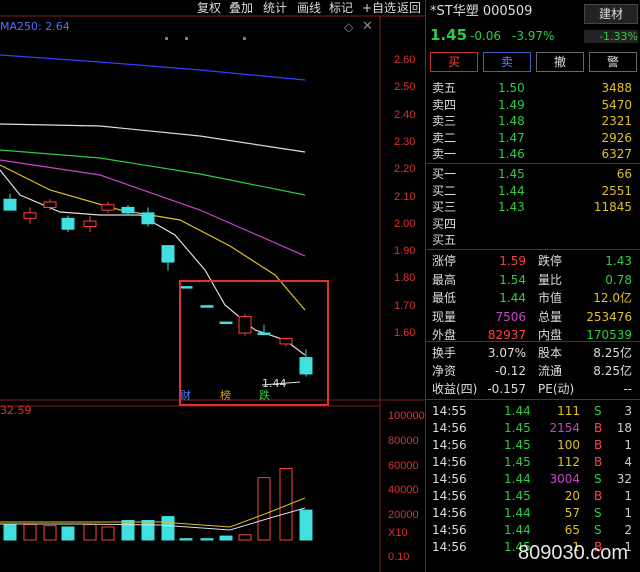 The image size is (640, 572). Describe the element at coordinates (533, 479) in the screenshot. I see `tick-row: 14:56 1.44 3004 S 32` at that location.